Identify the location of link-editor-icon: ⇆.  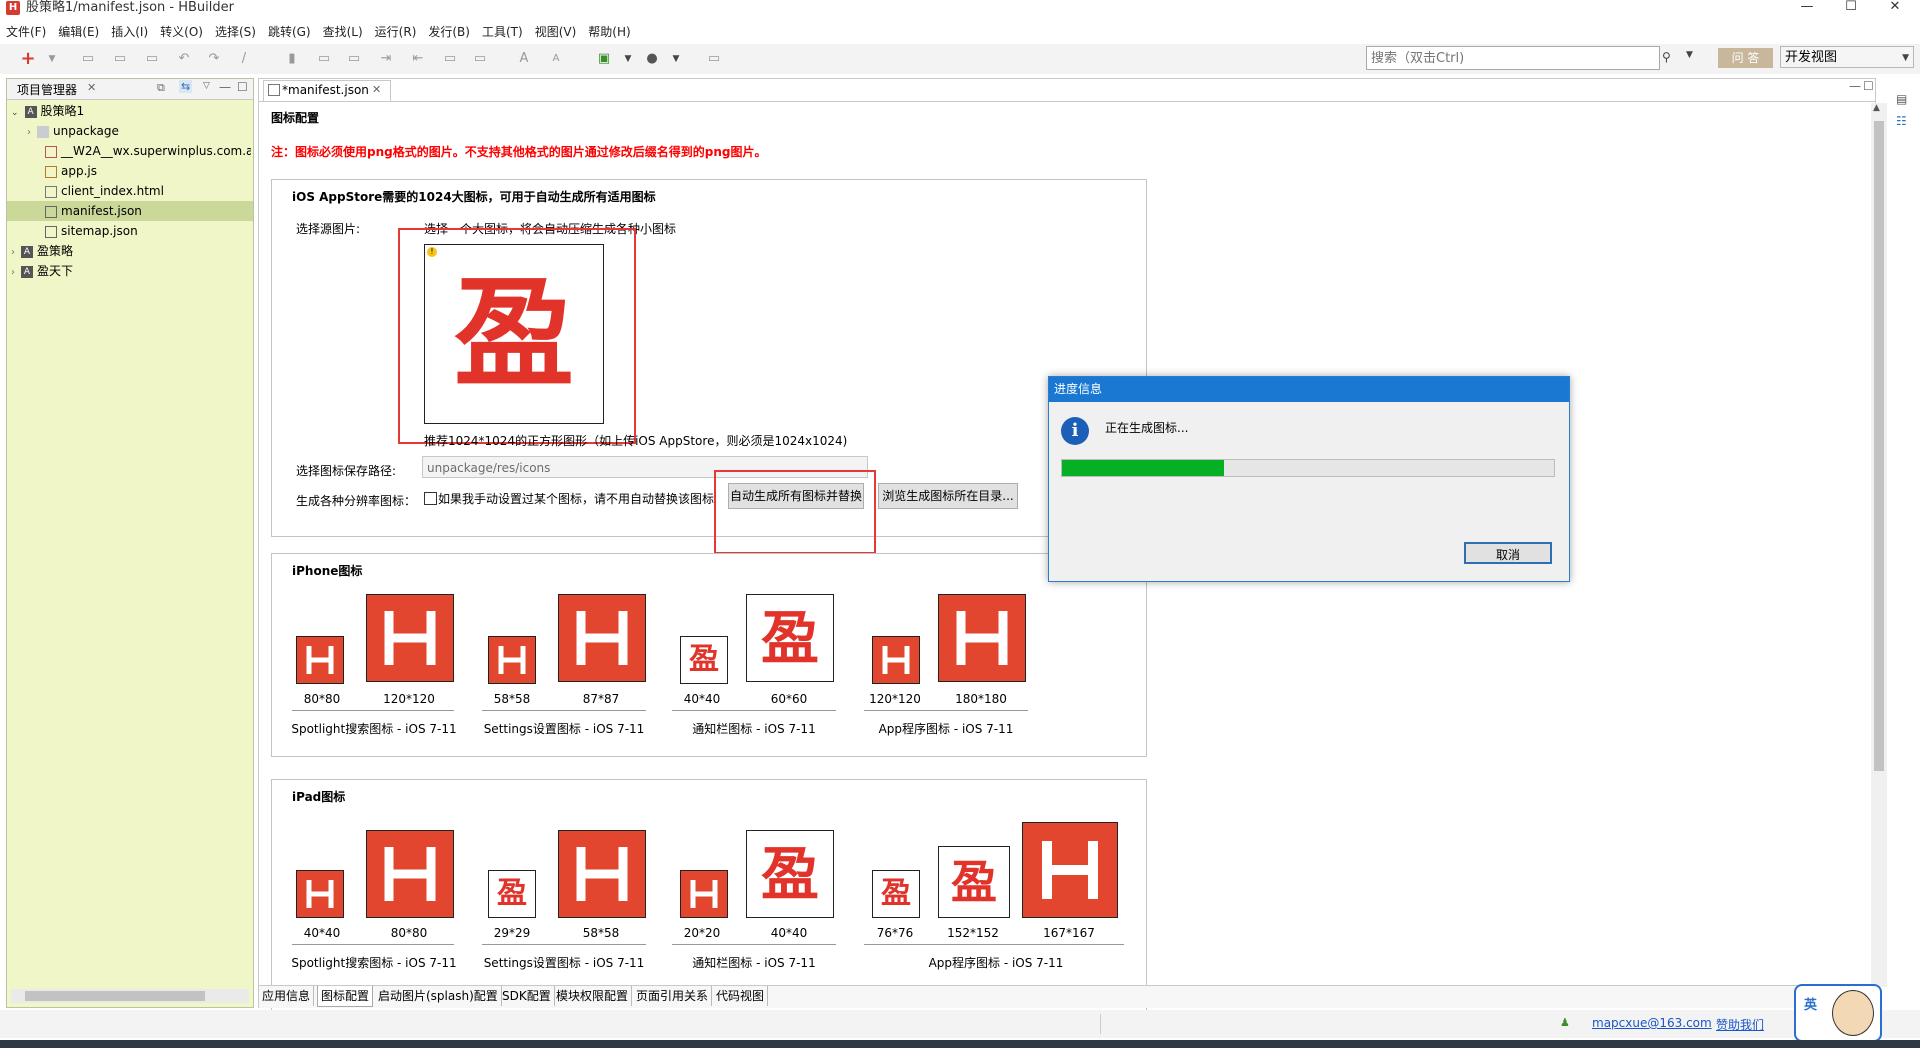
(186, 86).